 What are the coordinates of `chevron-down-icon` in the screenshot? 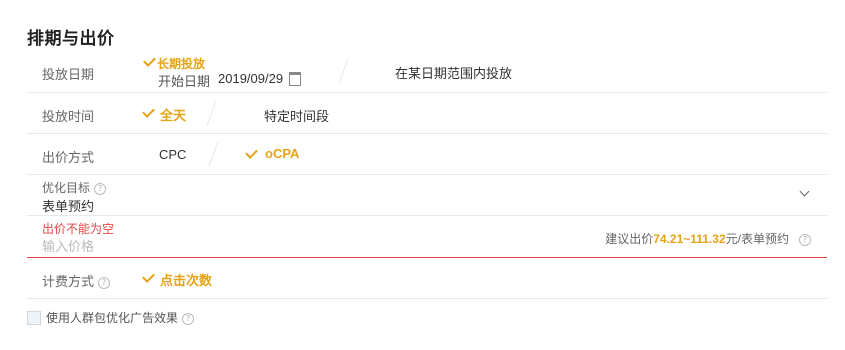 It's located at (804, 191).